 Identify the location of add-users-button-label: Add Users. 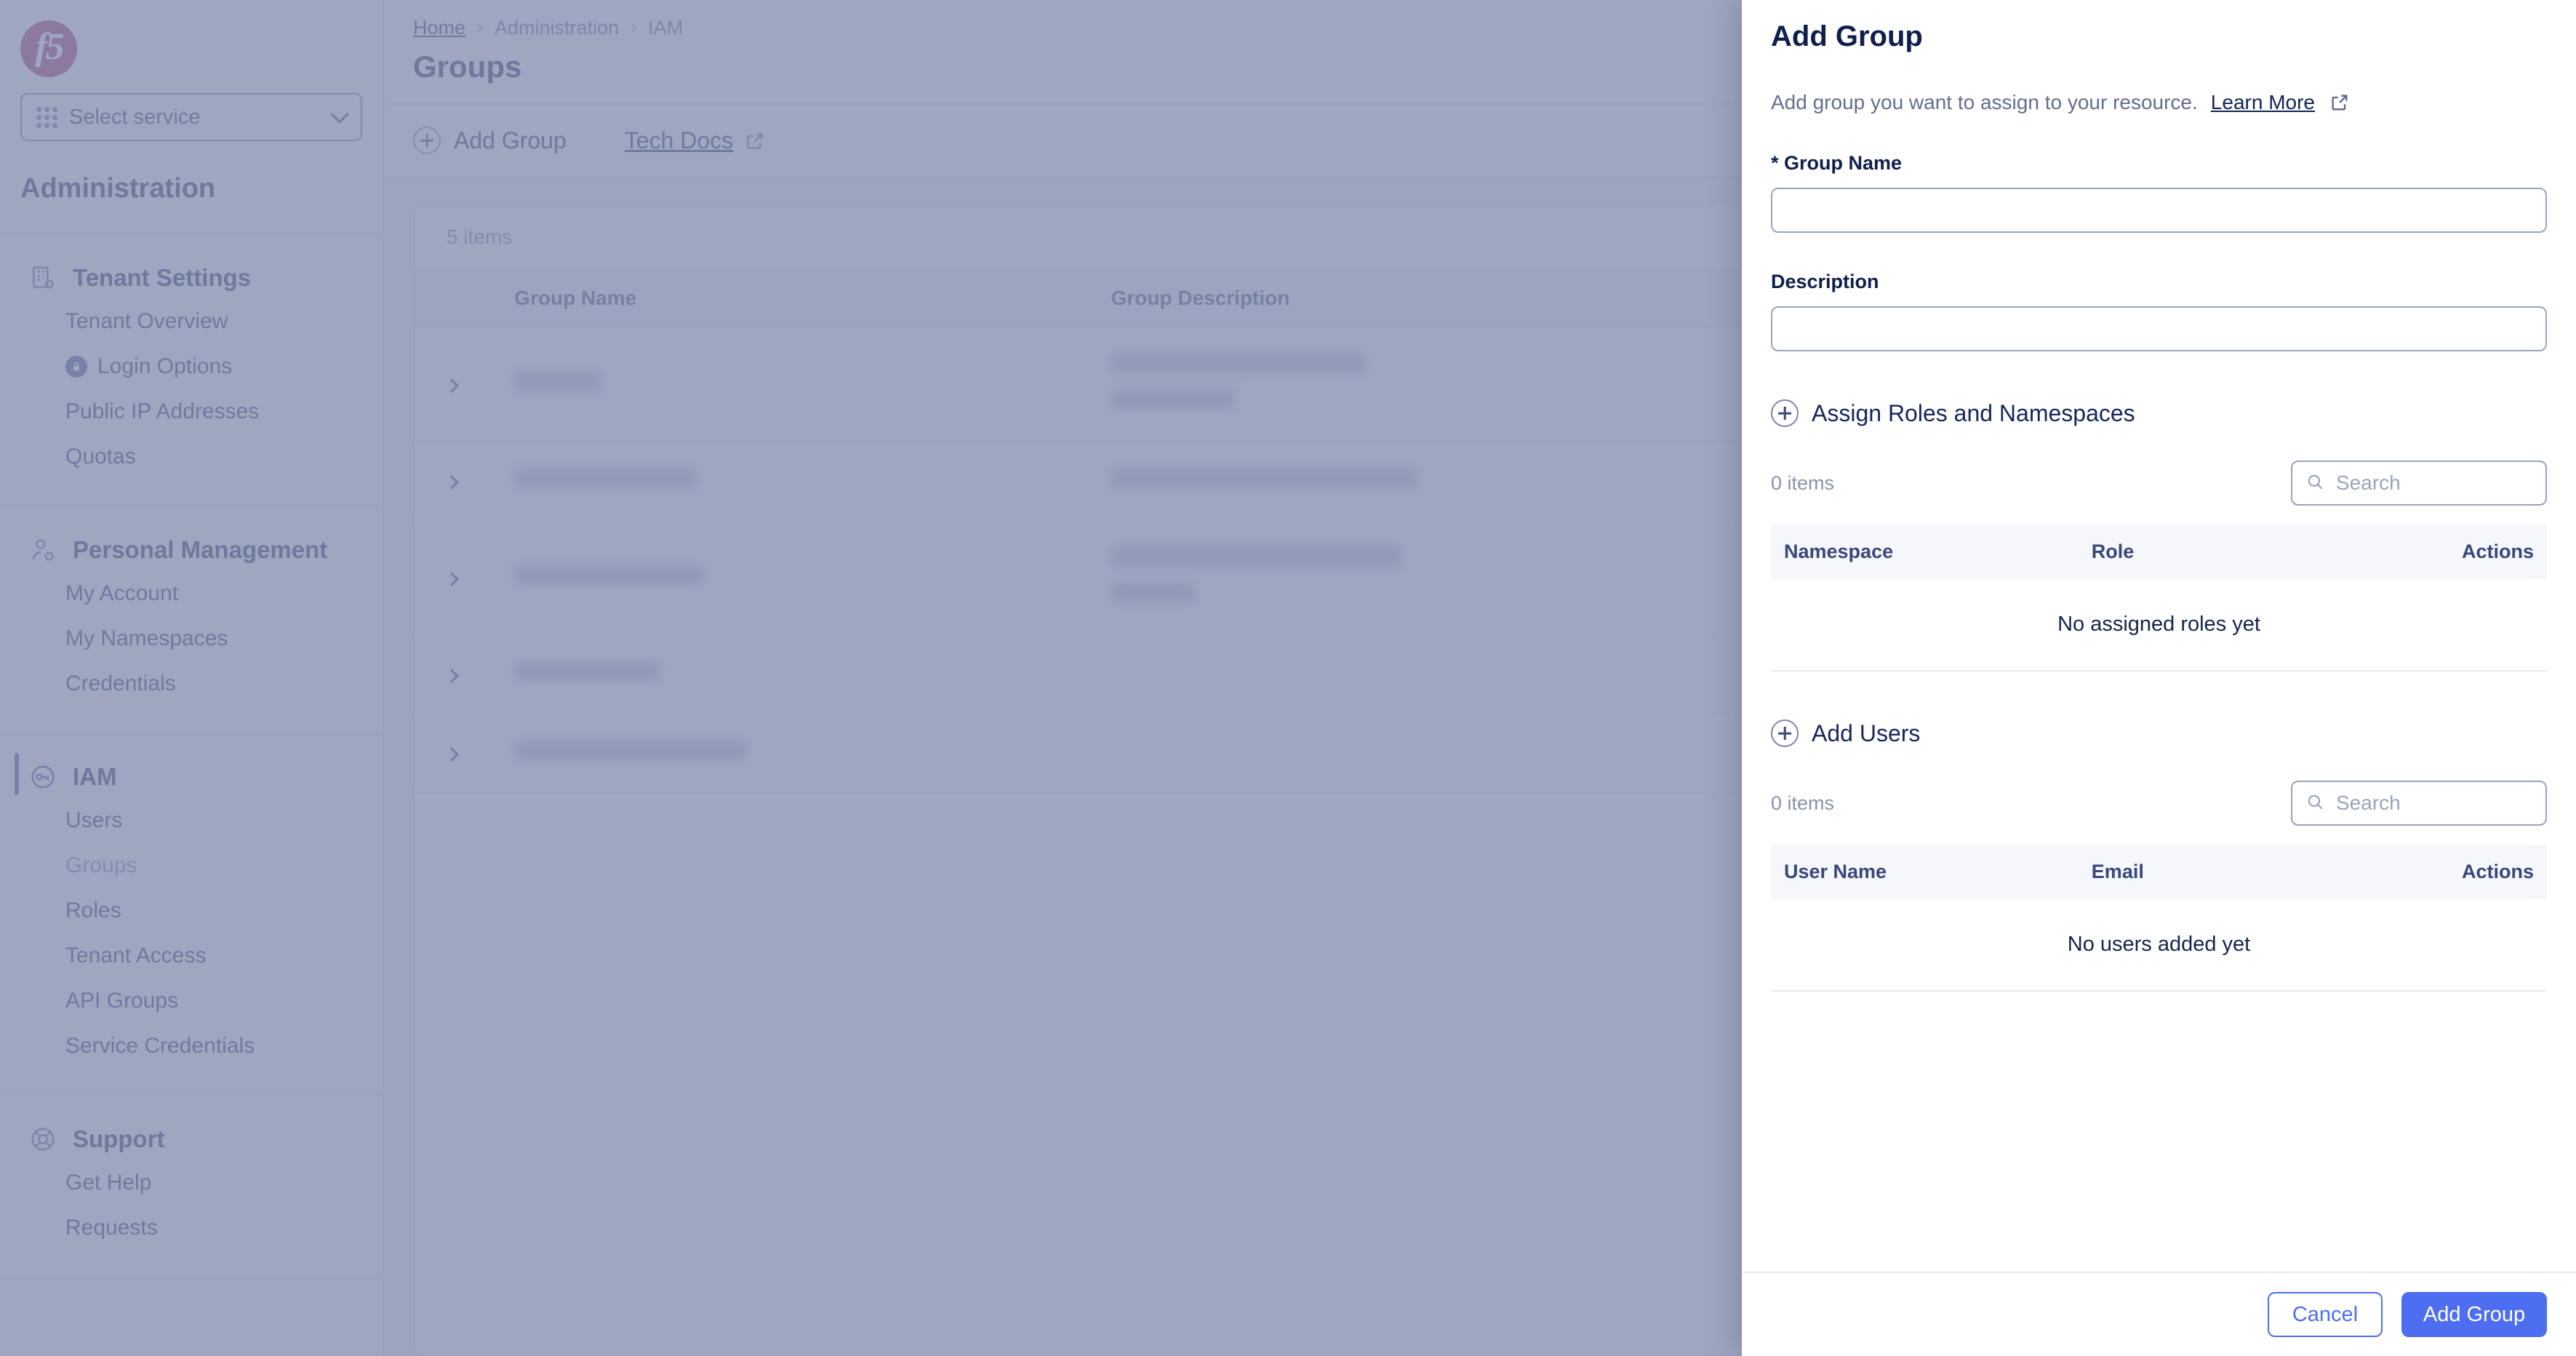
(1866, 733).